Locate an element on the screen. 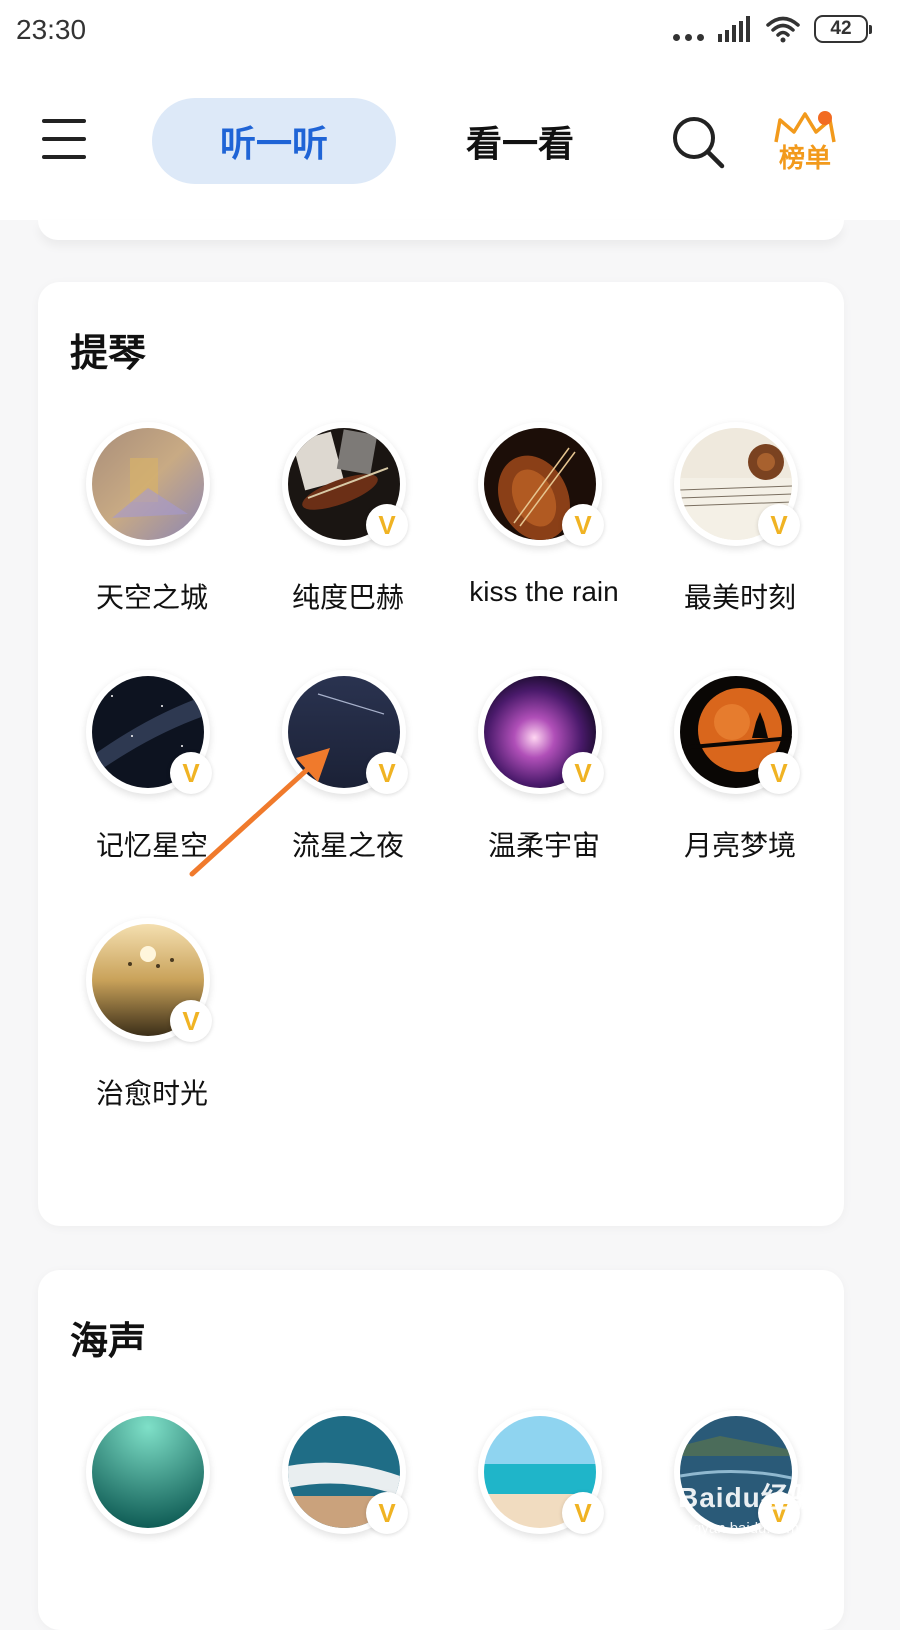 The image size is (900, 1630). tab-listen: 听一听 is located at coordinates (274, 141).